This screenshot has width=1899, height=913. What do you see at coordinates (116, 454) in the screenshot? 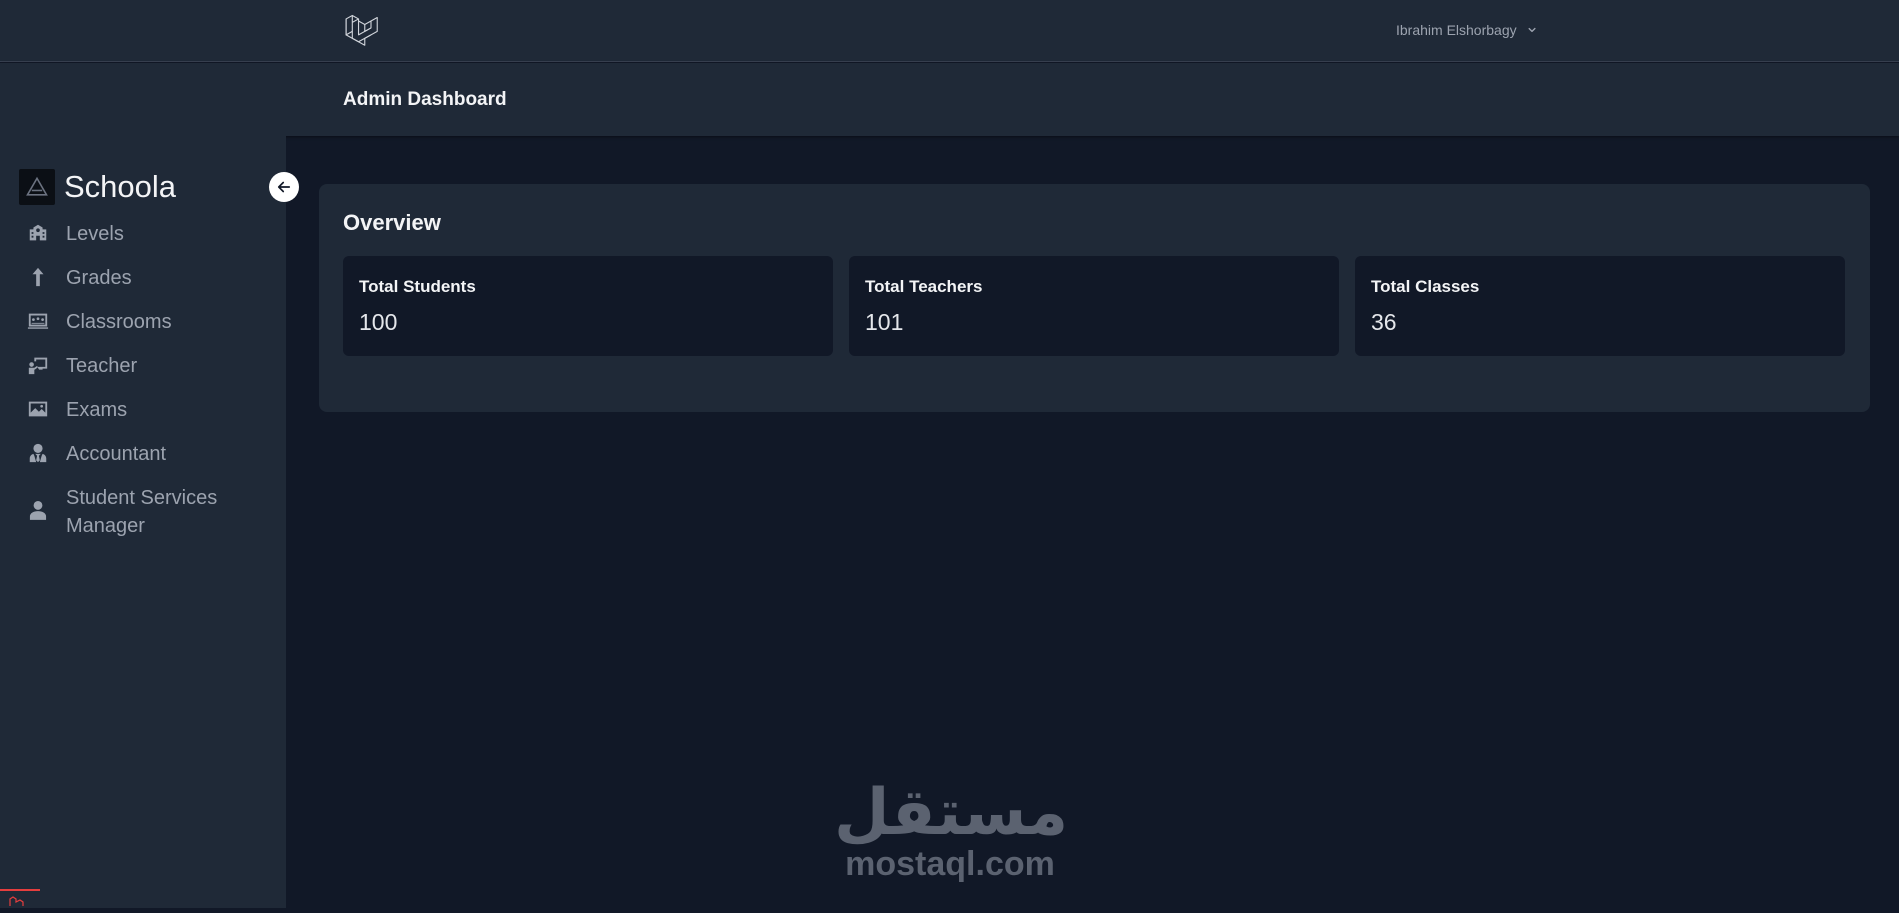
I see `sidebar-item-label: Accountant` at bounding box center [116, 454].